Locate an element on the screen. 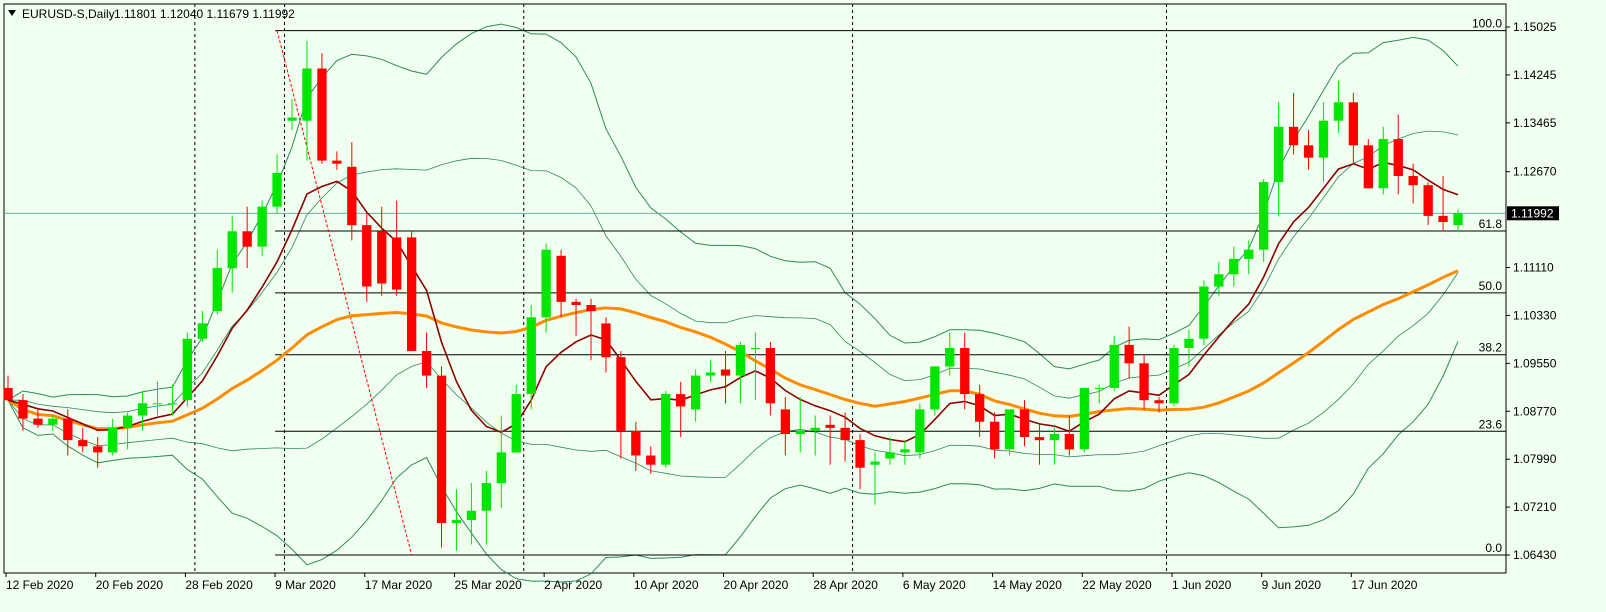 The image size is (1606, 612). price-tick-label: 1.06430 is located at coordinates (1535, 555).